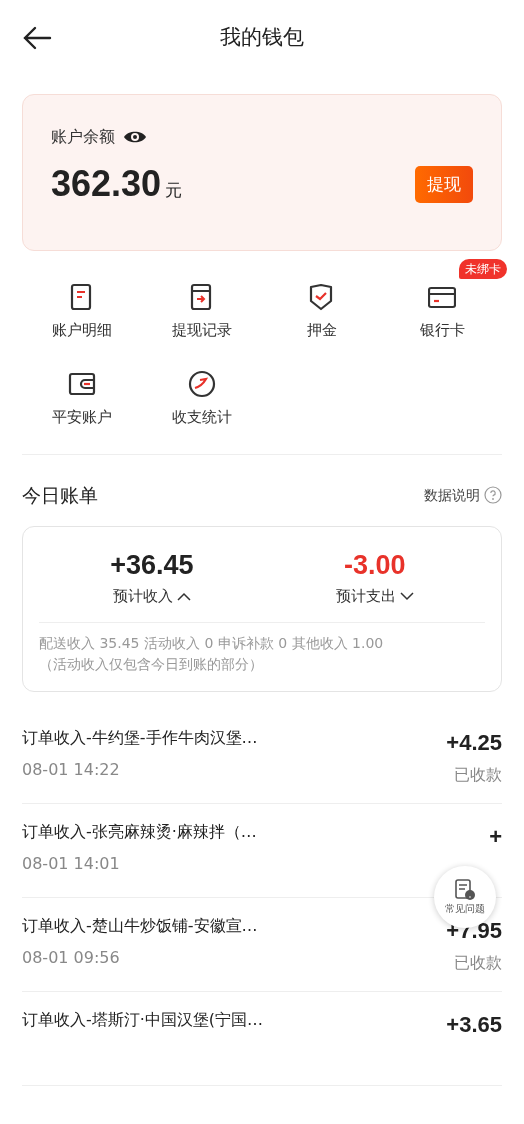  What do you see at coordinates (465, 908) in the screenshot?
I see `faq-label: 常见问题` at bounding box center [465, 908].